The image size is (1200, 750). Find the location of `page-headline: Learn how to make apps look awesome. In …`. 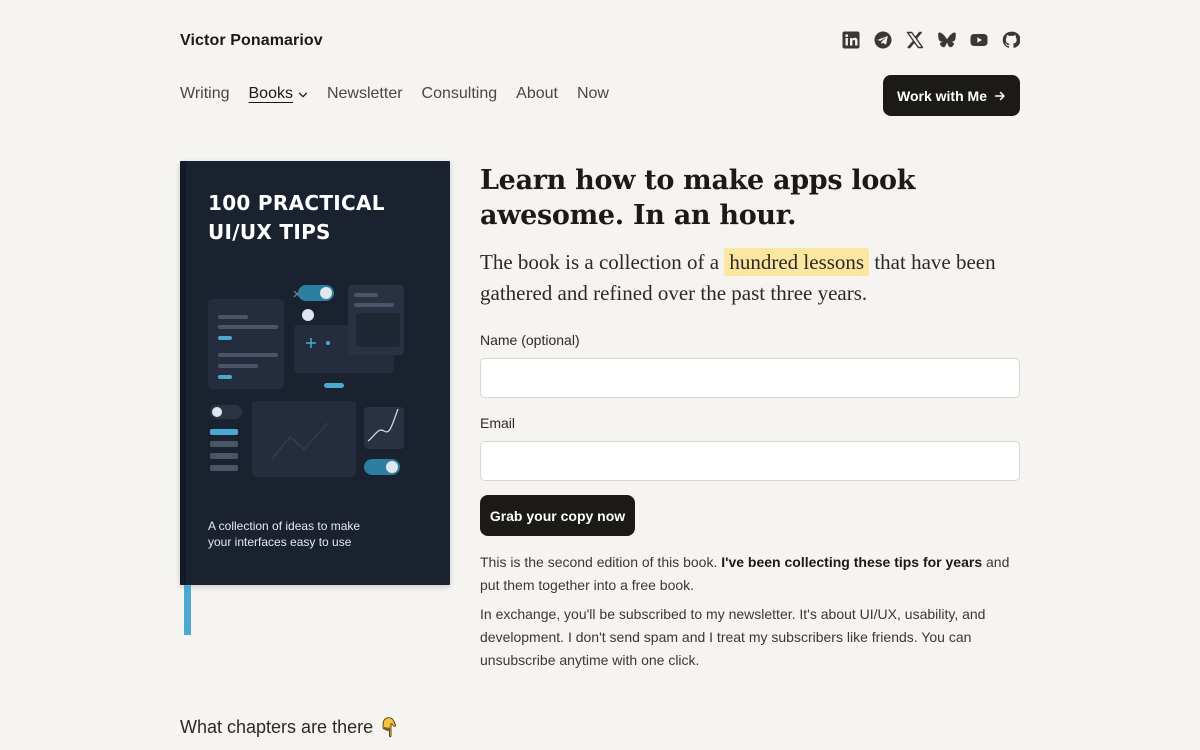

page-headline: Learn how to make apps look awesome. In … is located at coordinates (750, 198).